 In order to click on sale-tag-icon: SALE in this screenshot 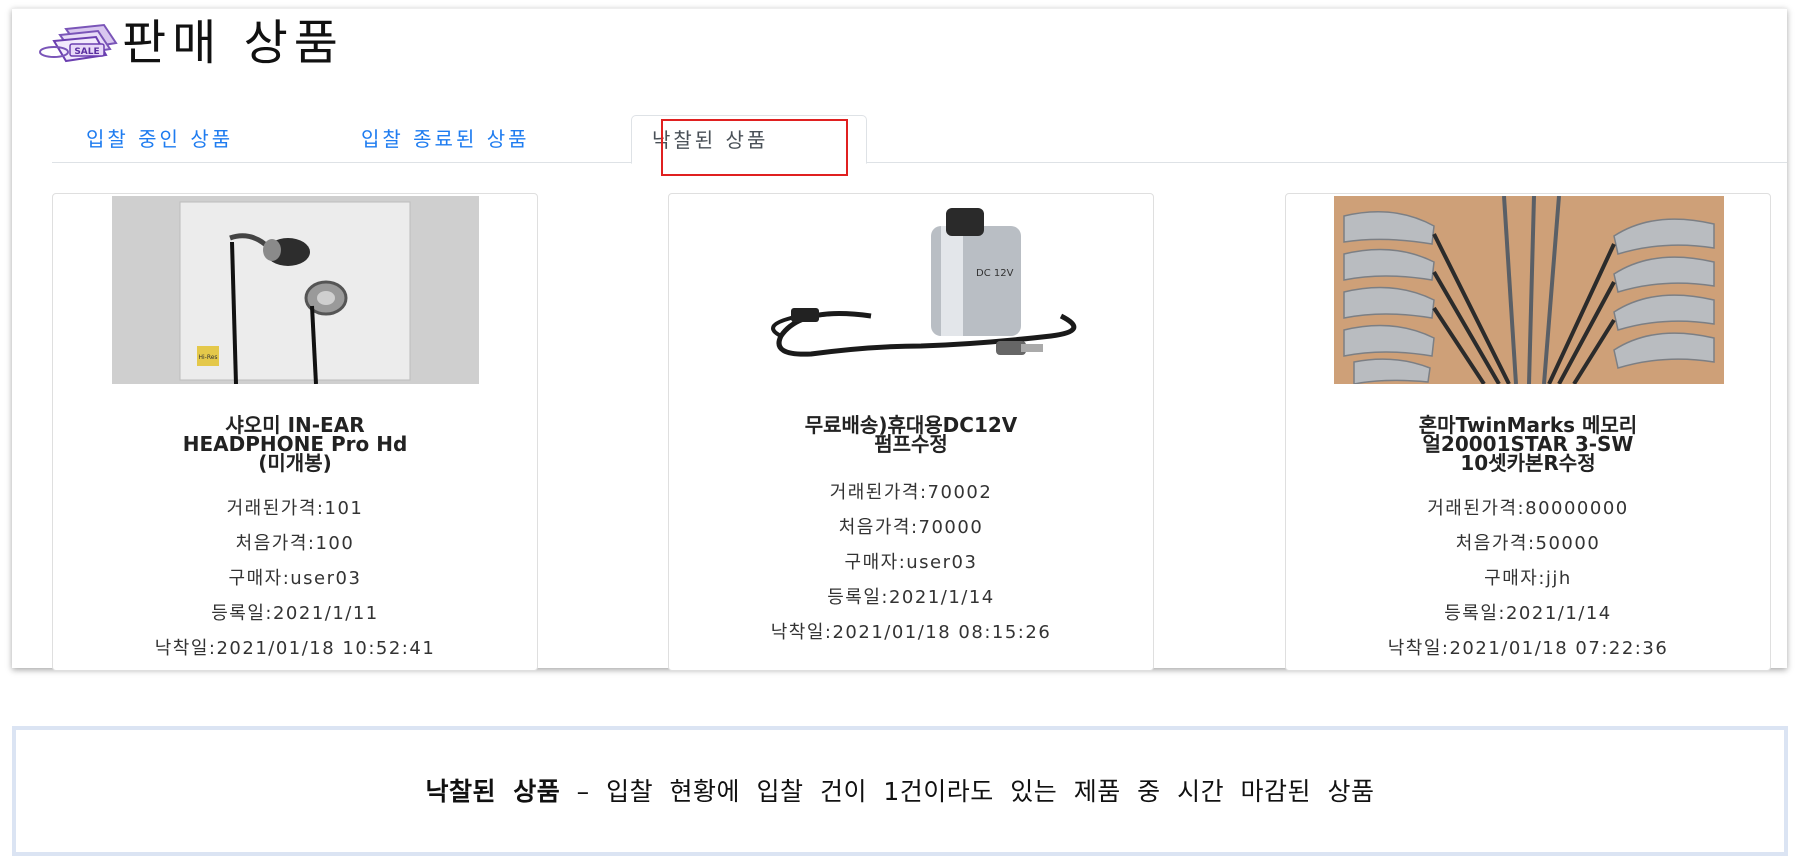, I will do `click(78, 43)`.